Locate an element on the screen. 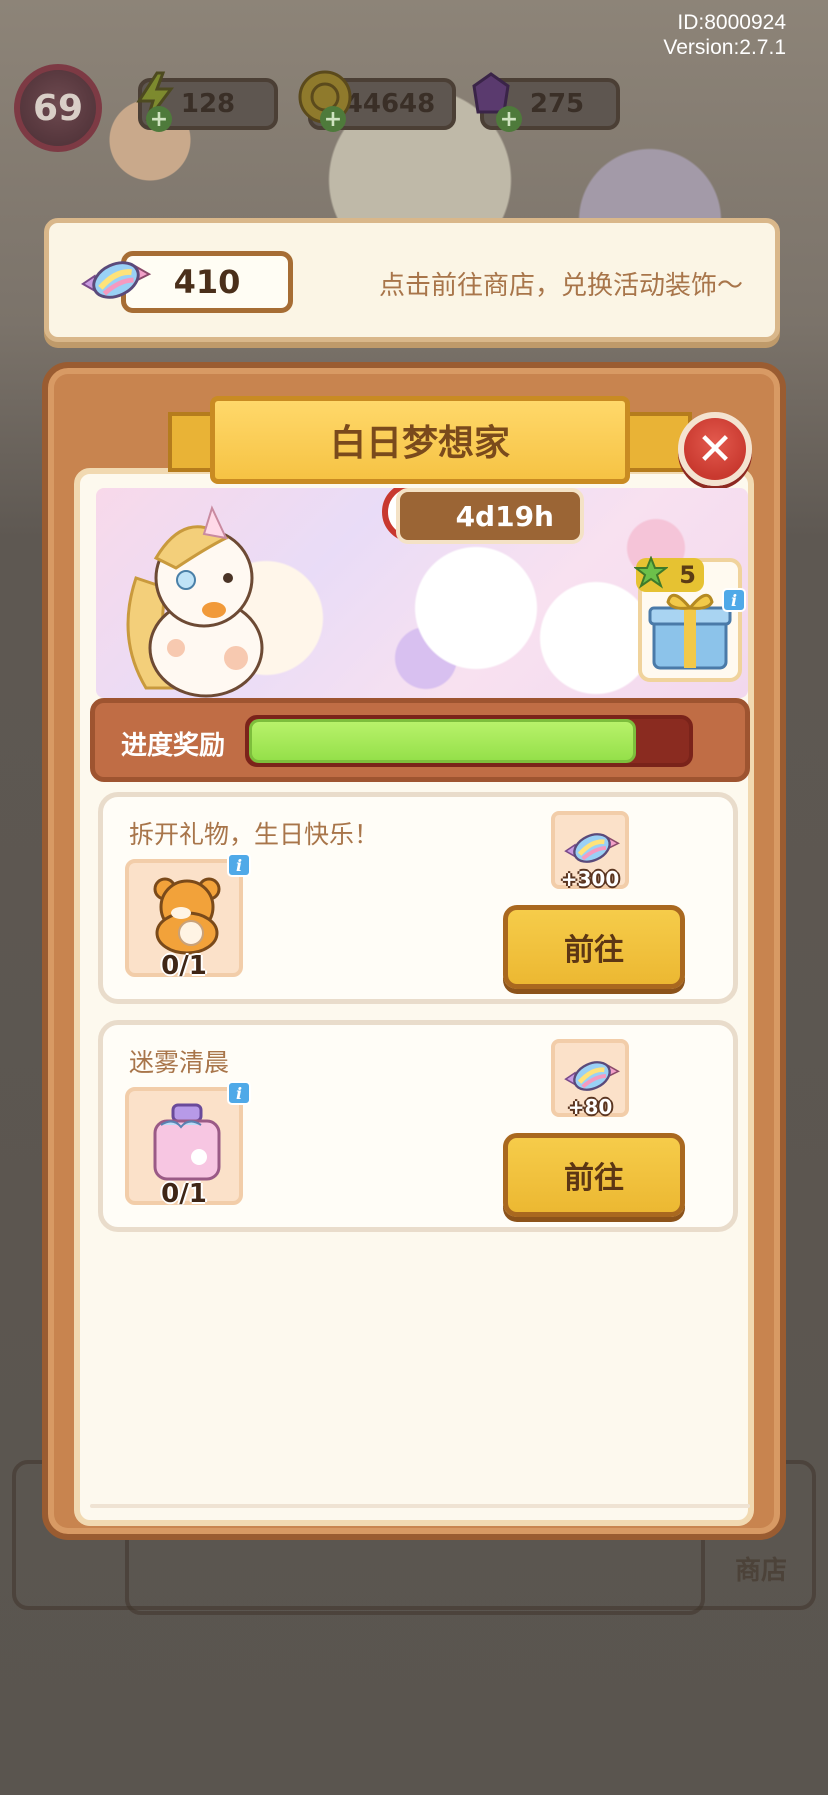  perfume-bottle-icon is located at coordinates (187, 1142).